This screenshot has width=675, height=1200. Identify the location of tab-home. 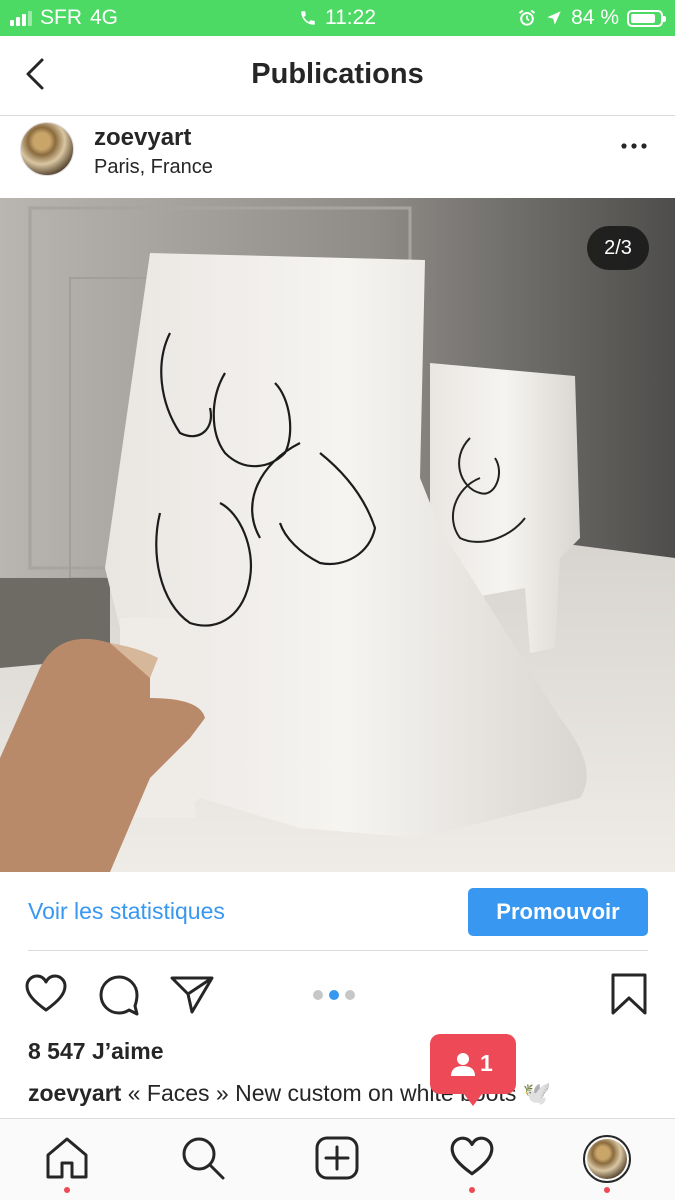
(67, 1164).